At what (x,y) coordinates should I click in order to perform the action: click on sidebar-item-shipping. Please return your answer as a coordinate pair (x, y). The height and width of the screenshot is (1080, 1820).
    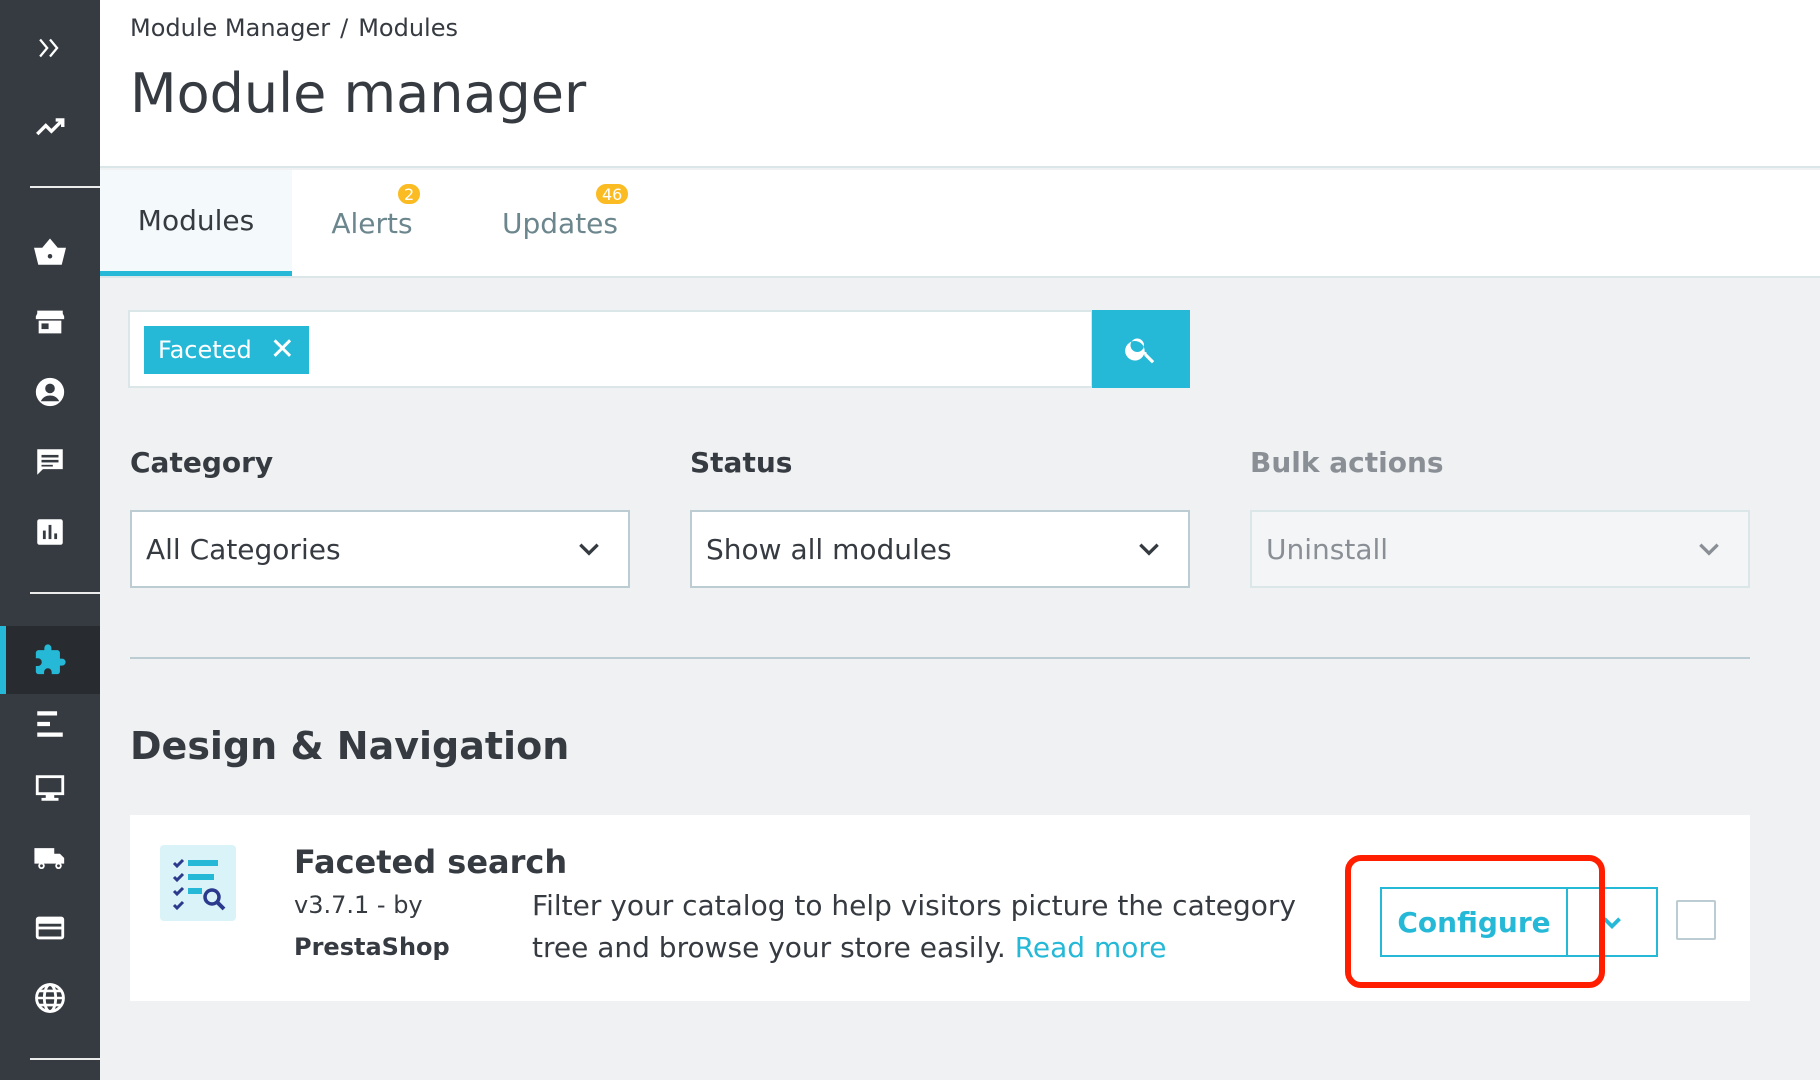
    Looking at the image, I should click on (50, 858).